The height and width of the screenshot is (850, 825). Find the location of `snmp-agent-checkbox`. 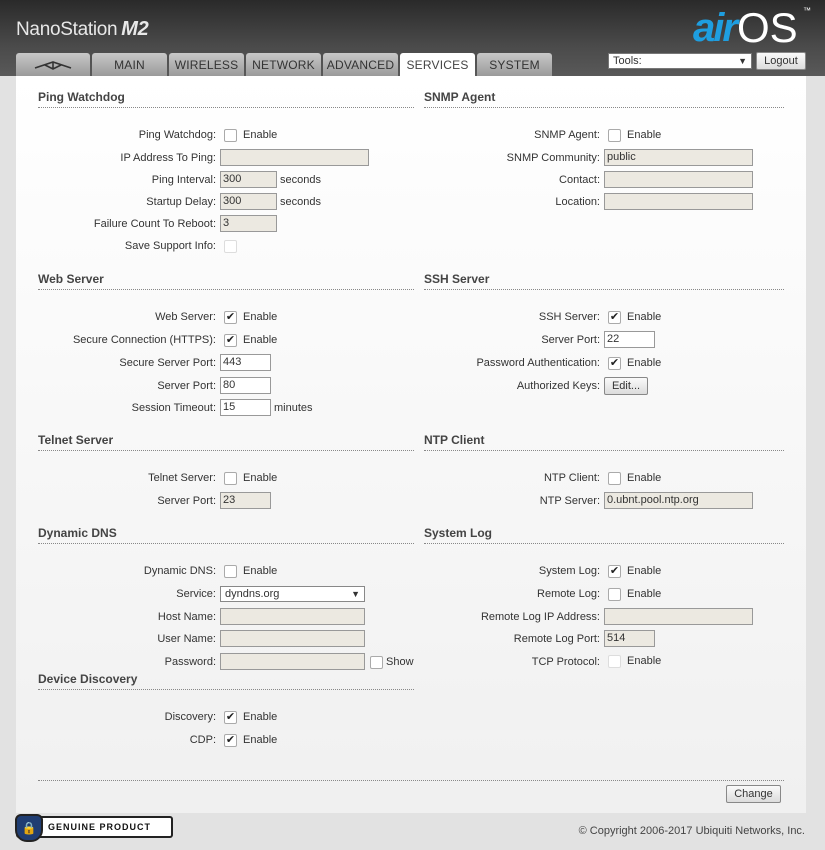

snmp-agent-checkbox is located at coordinates (614, 135).